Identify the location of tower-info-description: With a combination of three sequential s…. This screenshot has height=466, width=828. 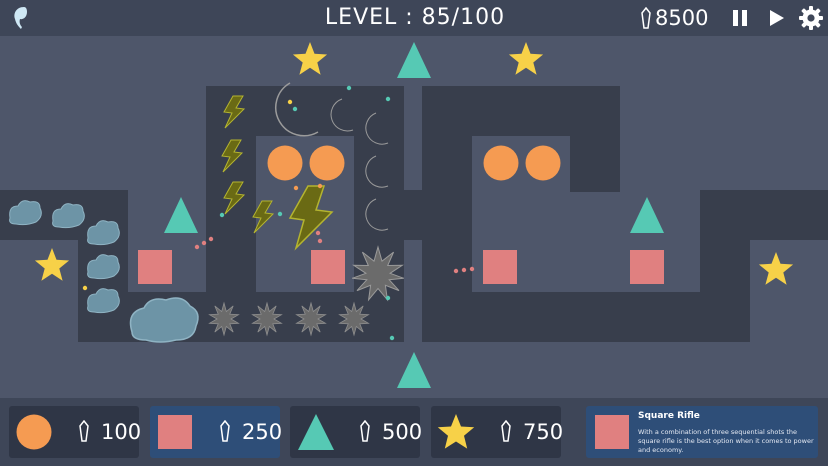
(726, 441).